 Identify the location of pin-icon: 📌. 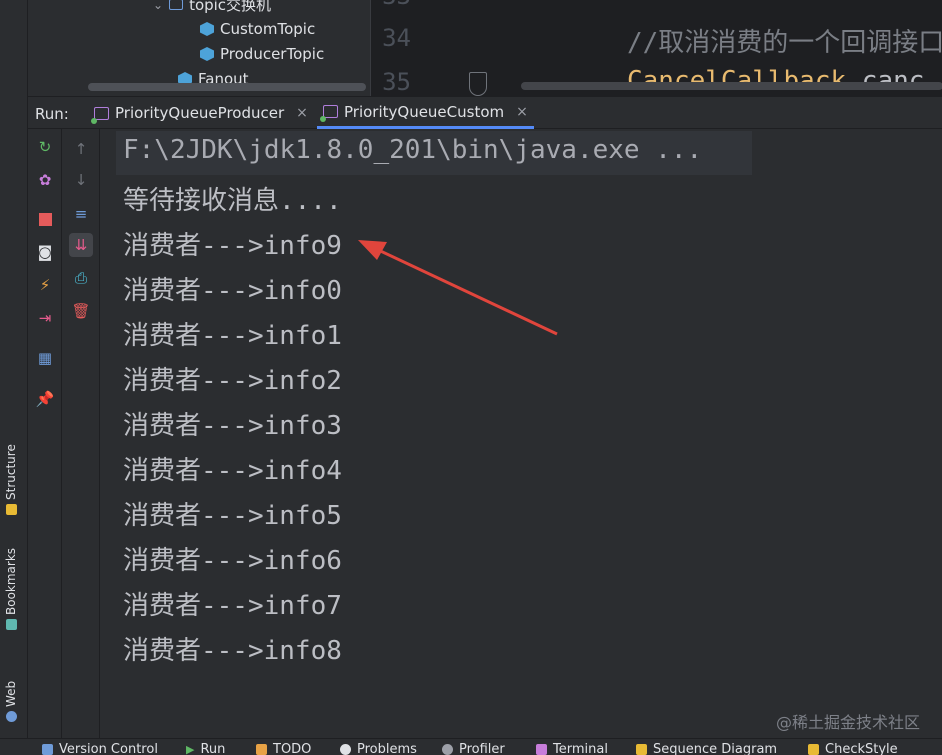
(45, 399).